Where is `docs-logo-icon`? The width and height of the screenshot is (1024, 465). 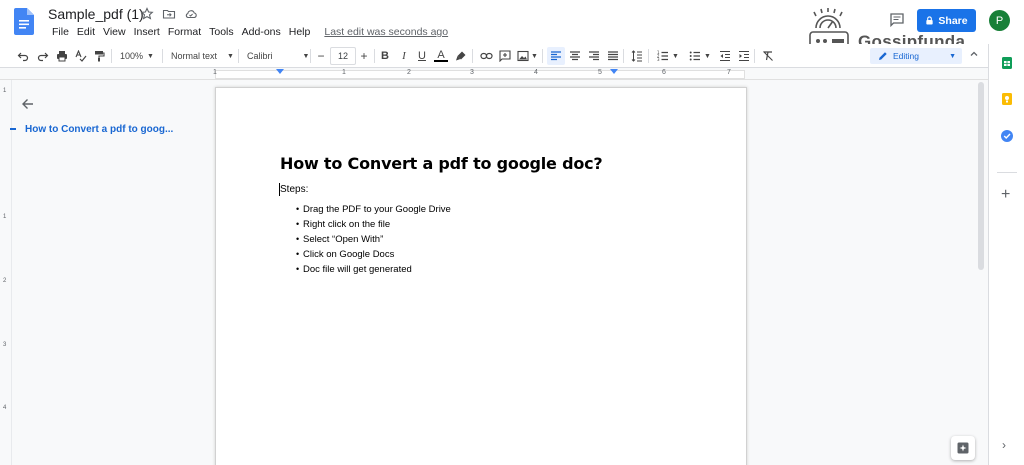 docs-logo-icon is located at coordinates (24, 21).